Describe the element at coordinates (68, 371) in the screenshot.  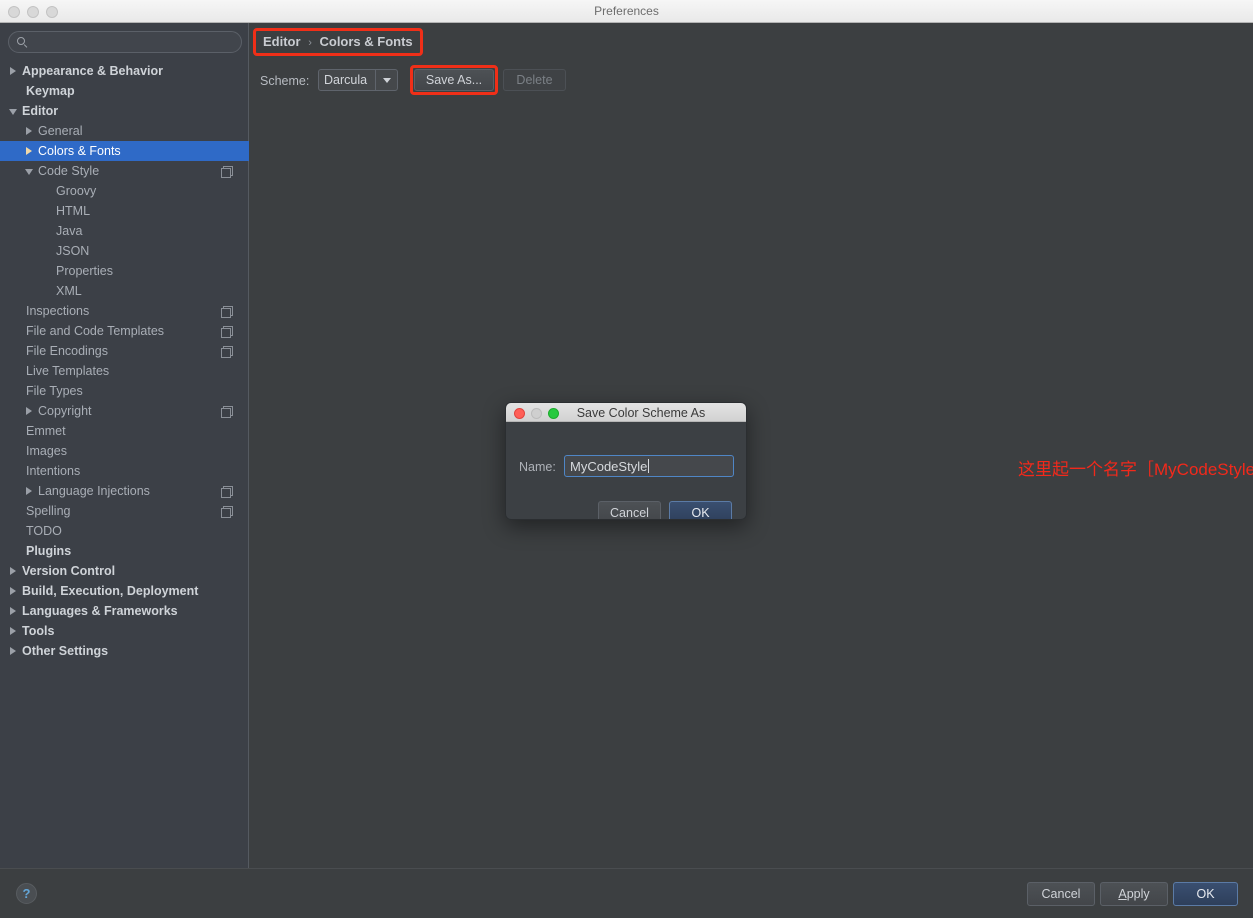
I see `sidebar-item-label: Live Templates` at that location.